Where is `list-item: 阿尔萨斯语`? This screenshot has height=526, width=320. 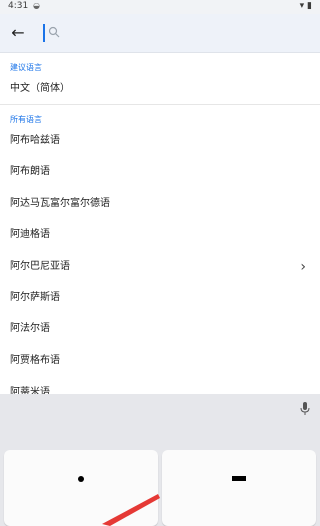
list-item: 阿尔萨斯语 is located at coordinates (160, 298).